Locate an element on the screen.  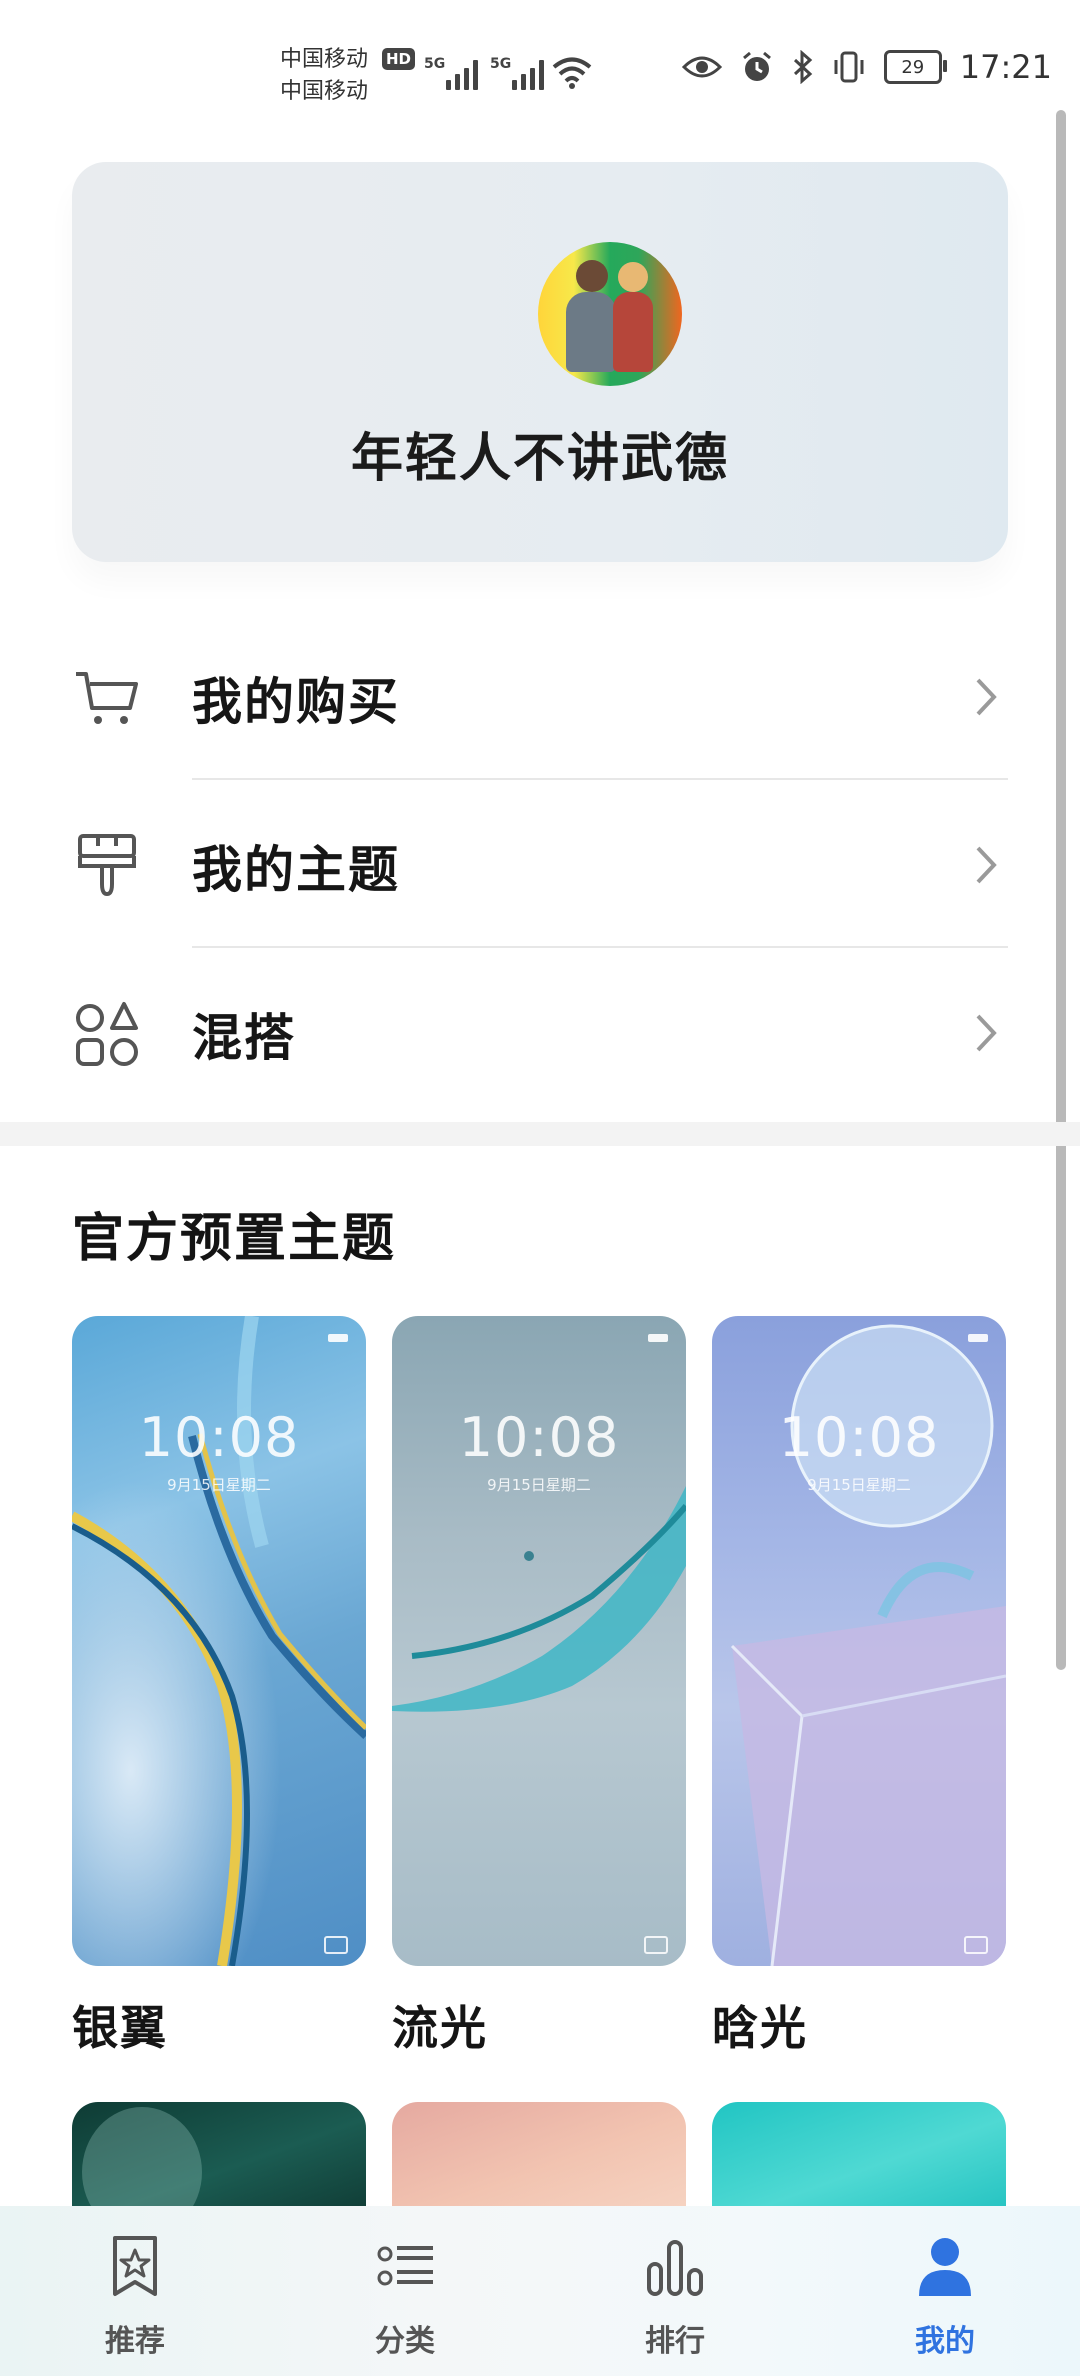
tab-category: 分类 is located at coordinates (405, 2291).